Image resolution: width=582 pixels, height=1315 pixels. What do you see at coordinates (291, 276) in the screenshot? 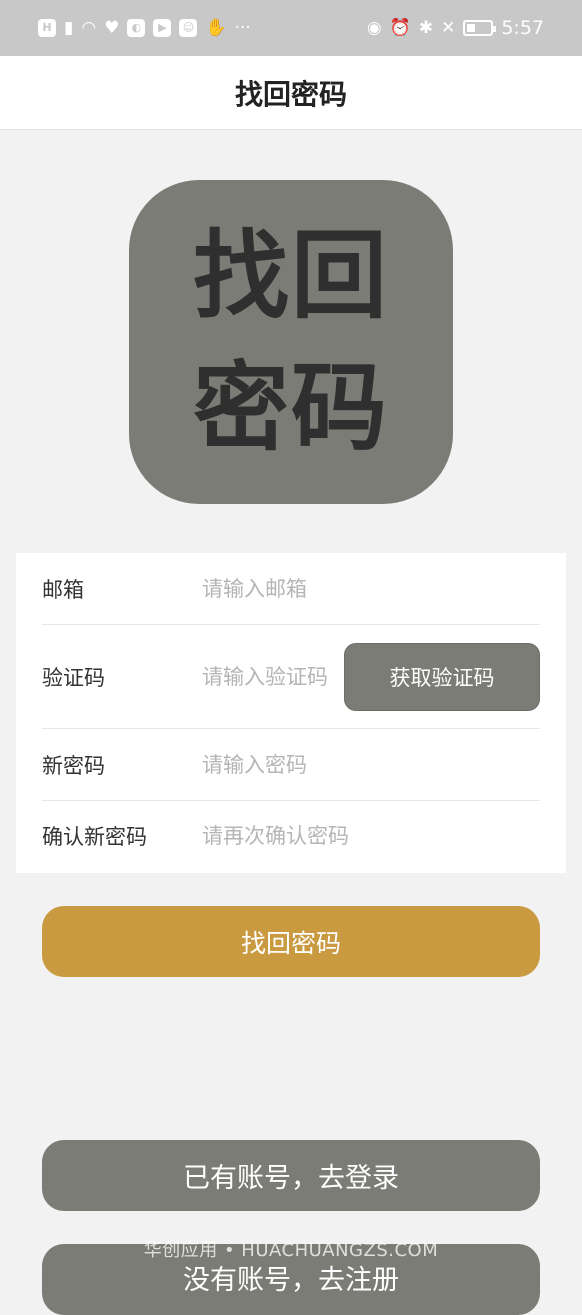
I see `logo-text-line1: 找回` at bounding box center [291, 276].